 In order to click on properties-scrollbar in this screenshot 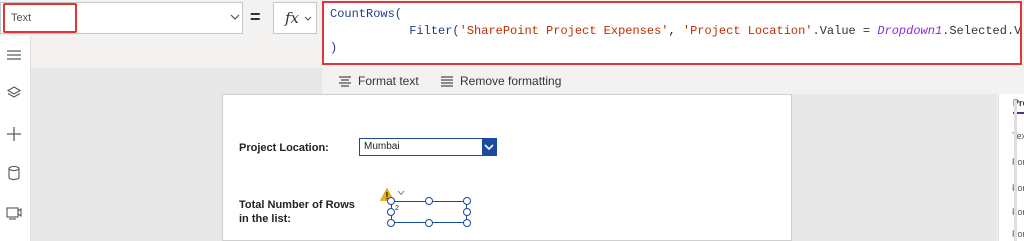, I will do `click(1015, 170)`.